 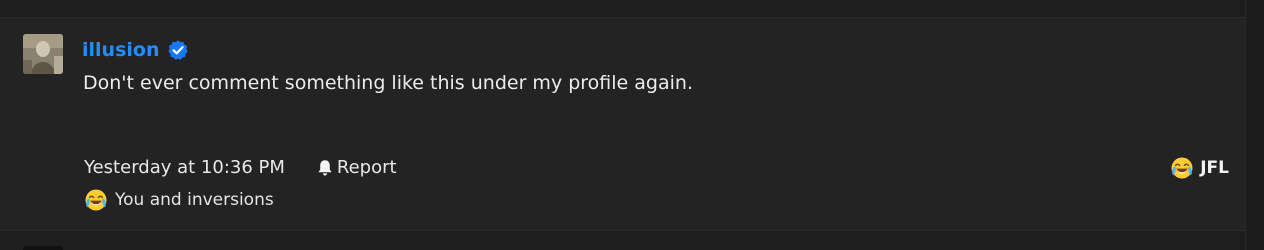 I want to click on reply: You and inversions, so click(x=179, y=200).